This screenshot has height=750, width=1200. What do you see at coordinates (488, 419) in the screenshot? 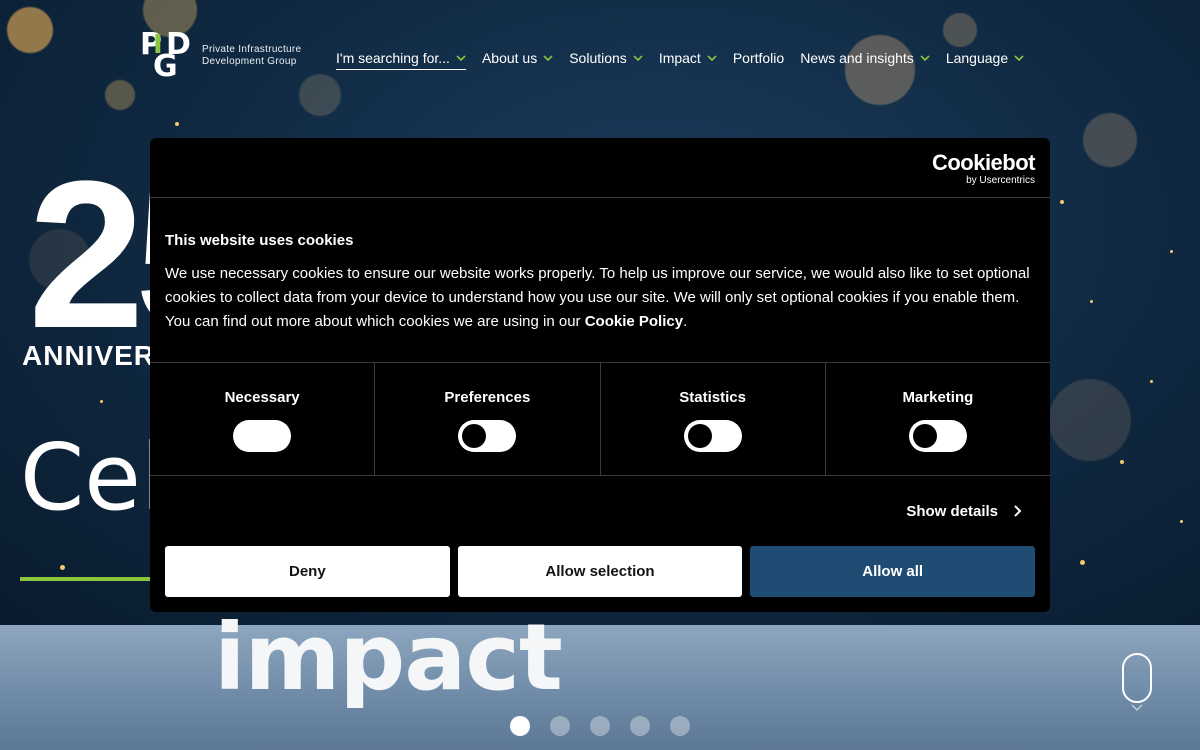
I see `category-preferences: Preferences` at bounding box center [488, 419].